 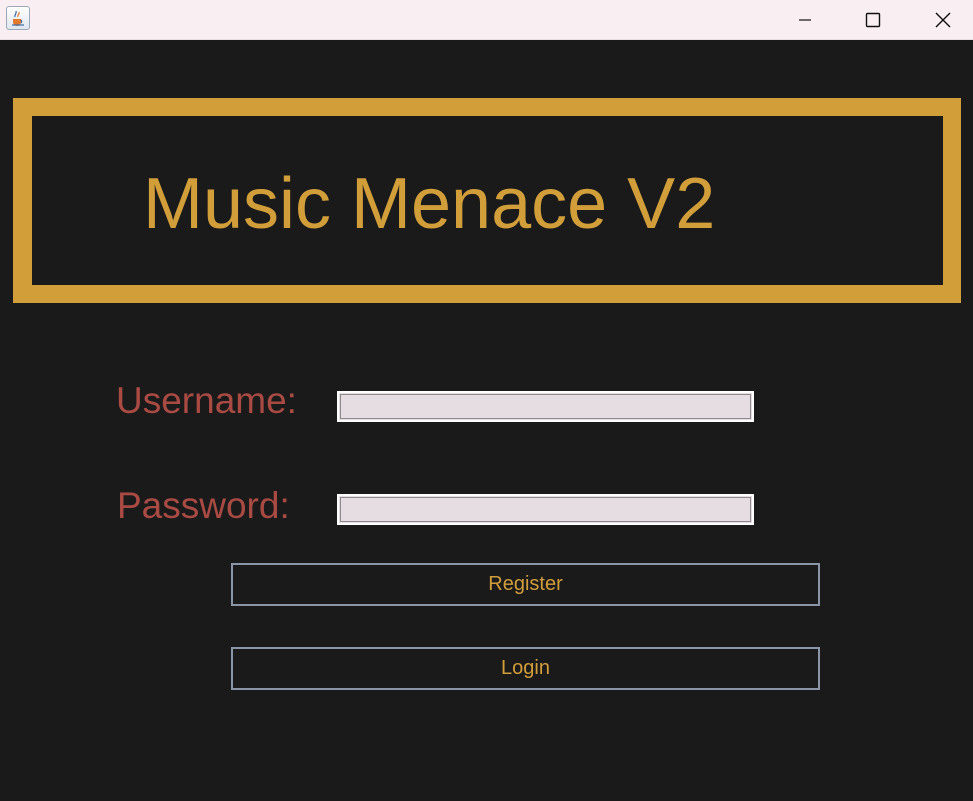 What do you see at coordinates (206, 400) in the screenshot?
I see `username-label: Username:` at bounding box center [206, 400].